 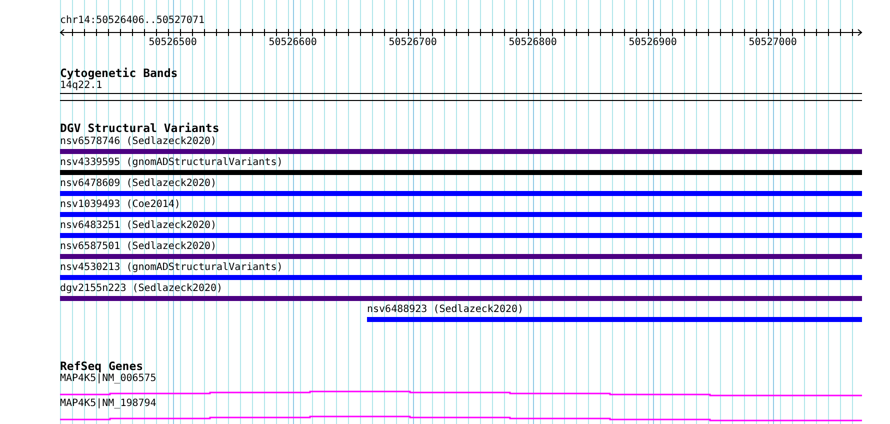 What do you see at coordinates (412, 42) in the screenshot?
I see `tick-label: 50526700` at bounding box center [412, 42].